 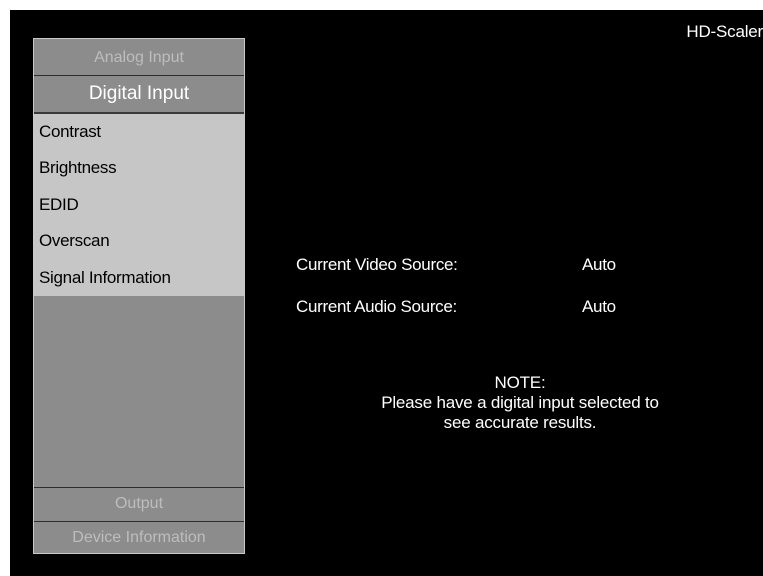 What do you see at coordinates (599, 306) in the screenshot?
I see `current-audio-source-value: Auto` at bounding box center [599, 306].